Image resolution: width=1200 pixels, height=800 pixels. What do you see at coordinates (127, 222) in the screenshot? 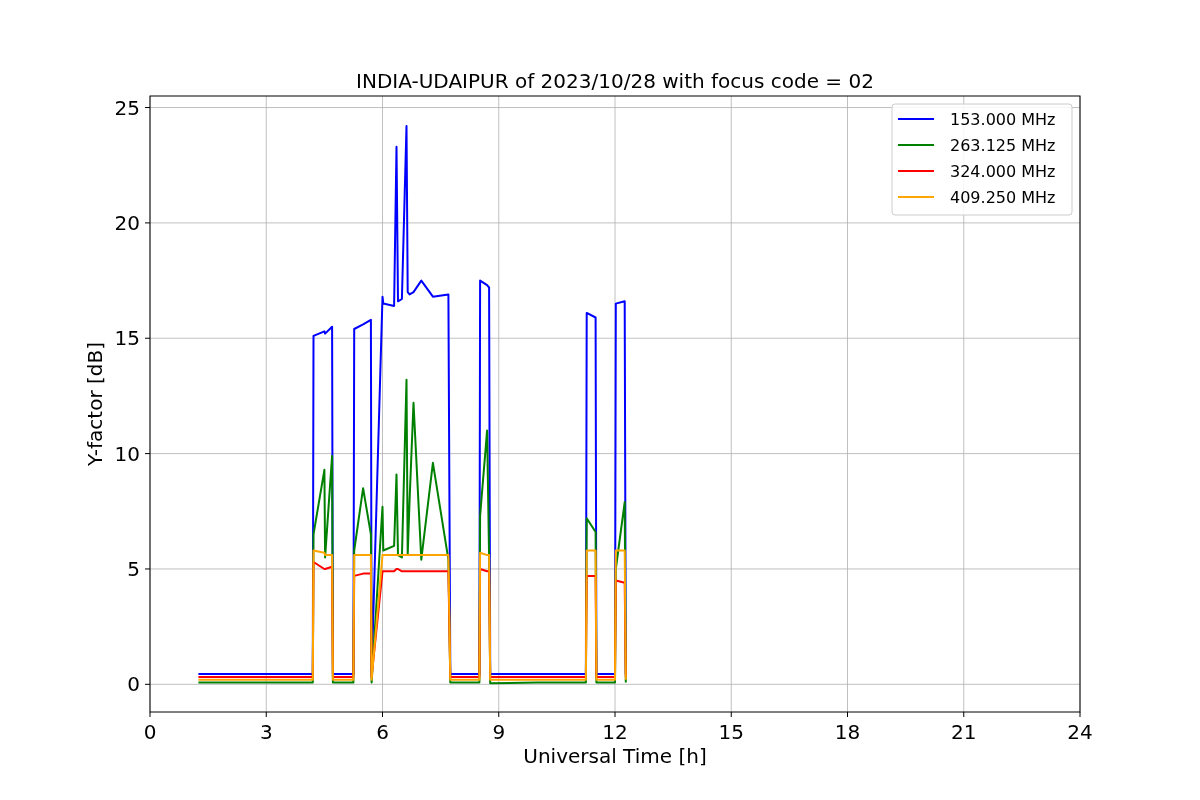
I see `tick-label: 20` at bounding box center [127, 222].